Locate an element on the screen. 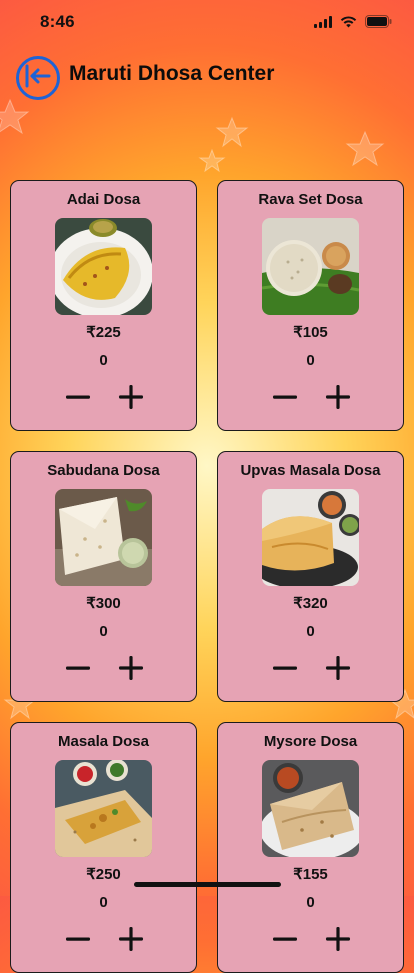 This screenshot has height=973, width=414. adai-dosa-photo is located at coordinates (103, 266).